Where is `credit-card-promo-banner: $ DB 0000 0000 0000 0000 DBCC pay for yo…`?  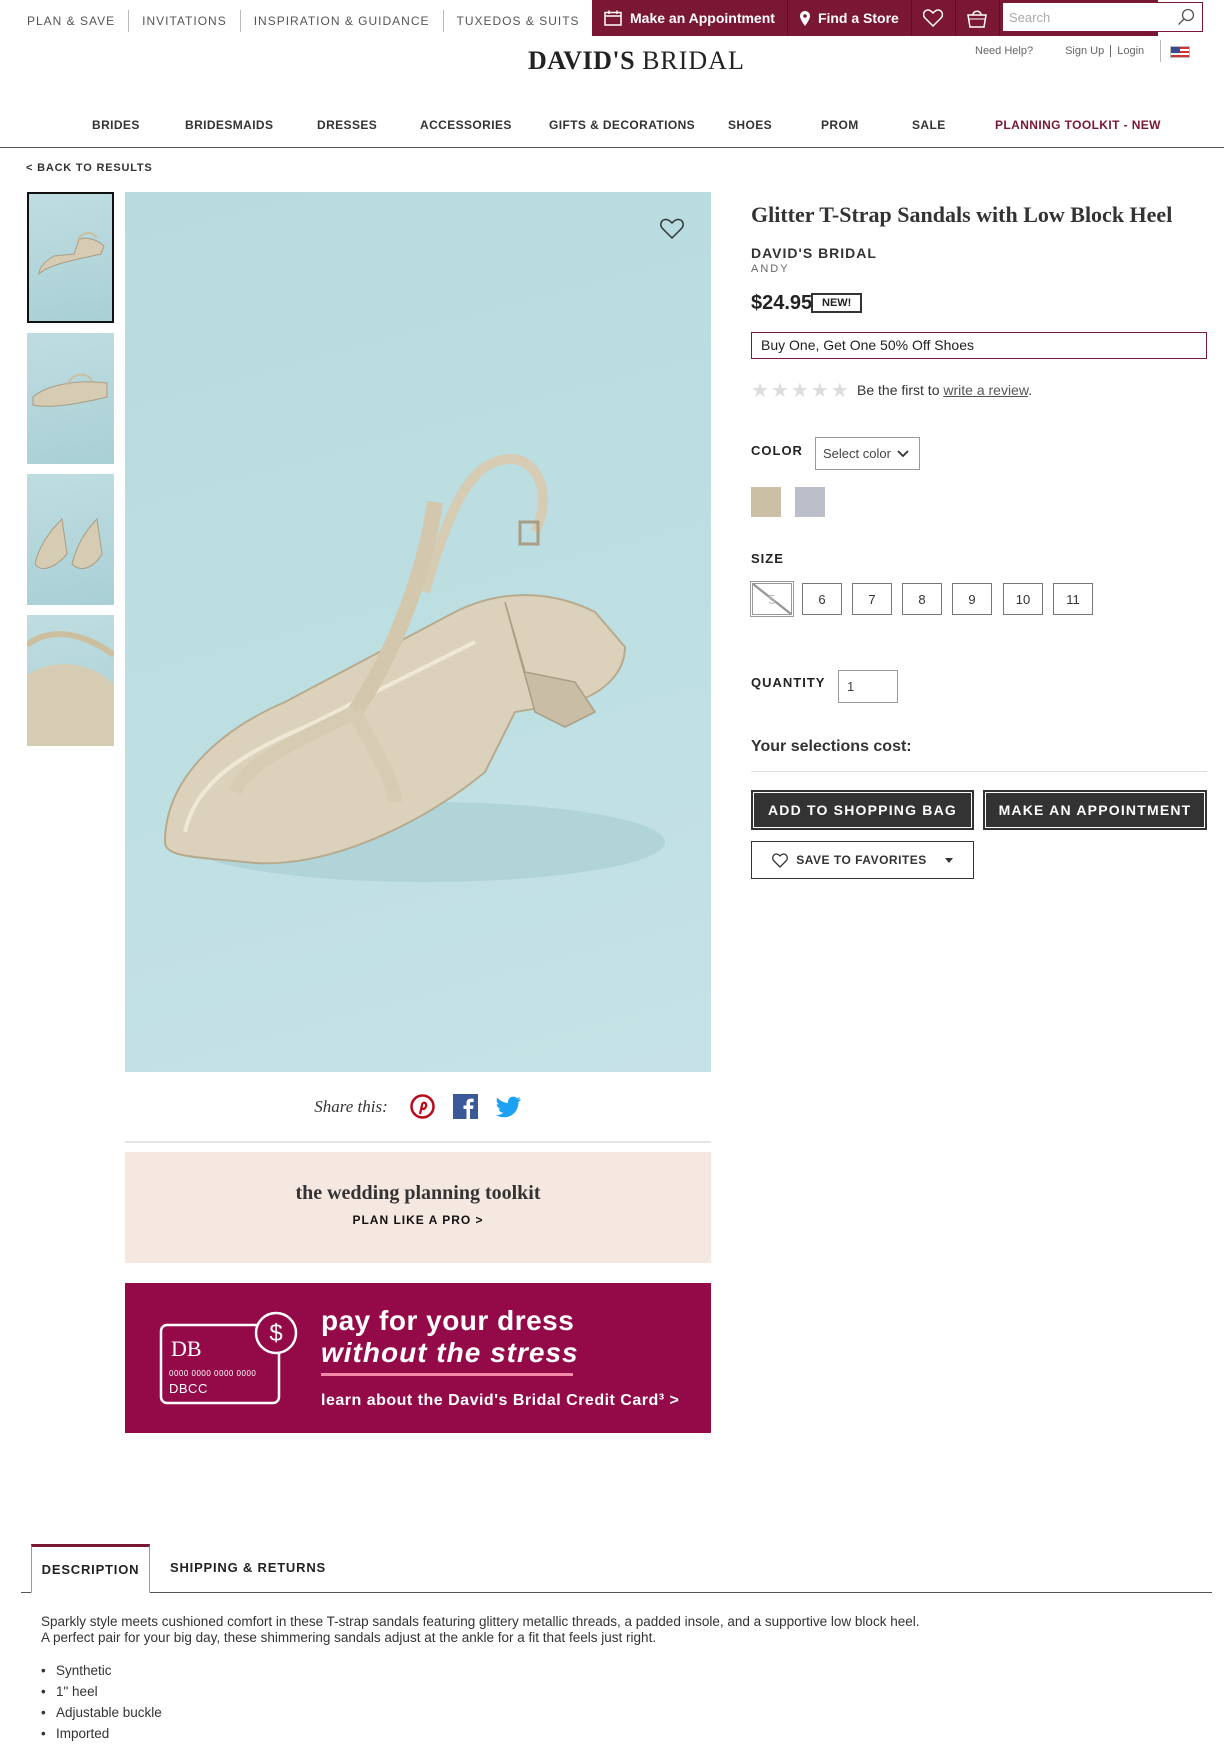
credit-card-promo-banner: $ DB 0000 0000 0000 0000 DBCC pay for yo… is located at coordinates (418, 1358).